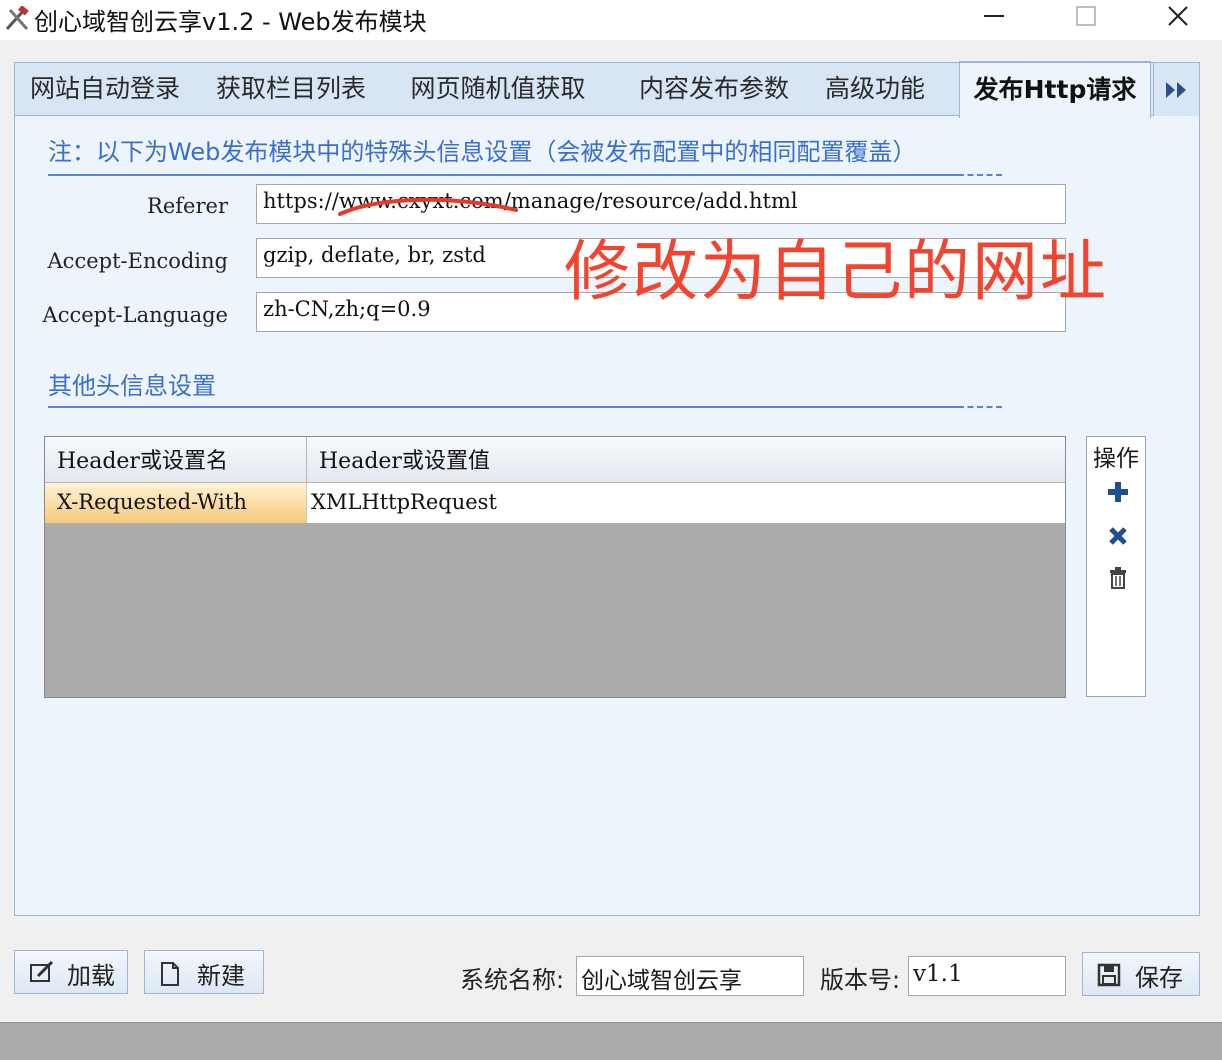 This screenshot has width=1222, height=1060. What do you see at coordinates (91, 976) in the screenshot?
I see `load-label: 加载` at bounding box center [91, 976].